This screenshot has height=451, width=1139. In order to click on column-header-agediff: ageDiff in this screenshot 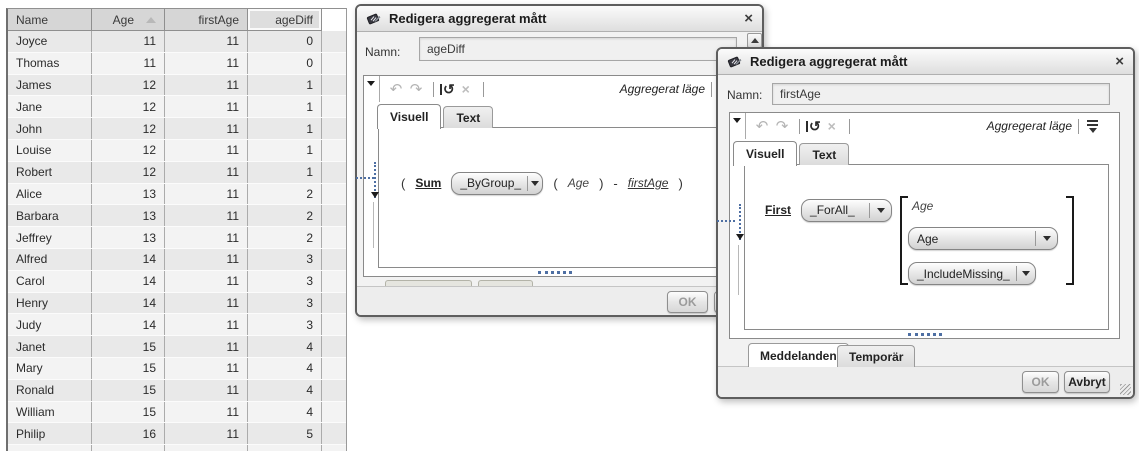, I will do `click(285, 20)`.